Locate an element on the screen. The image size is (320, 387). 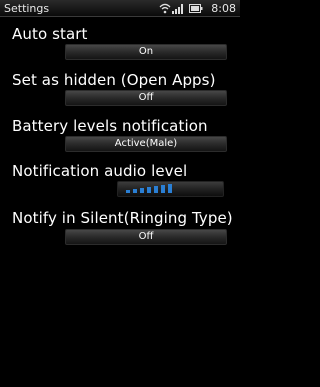
status-title: Settings is located at coordinates (27, 8).